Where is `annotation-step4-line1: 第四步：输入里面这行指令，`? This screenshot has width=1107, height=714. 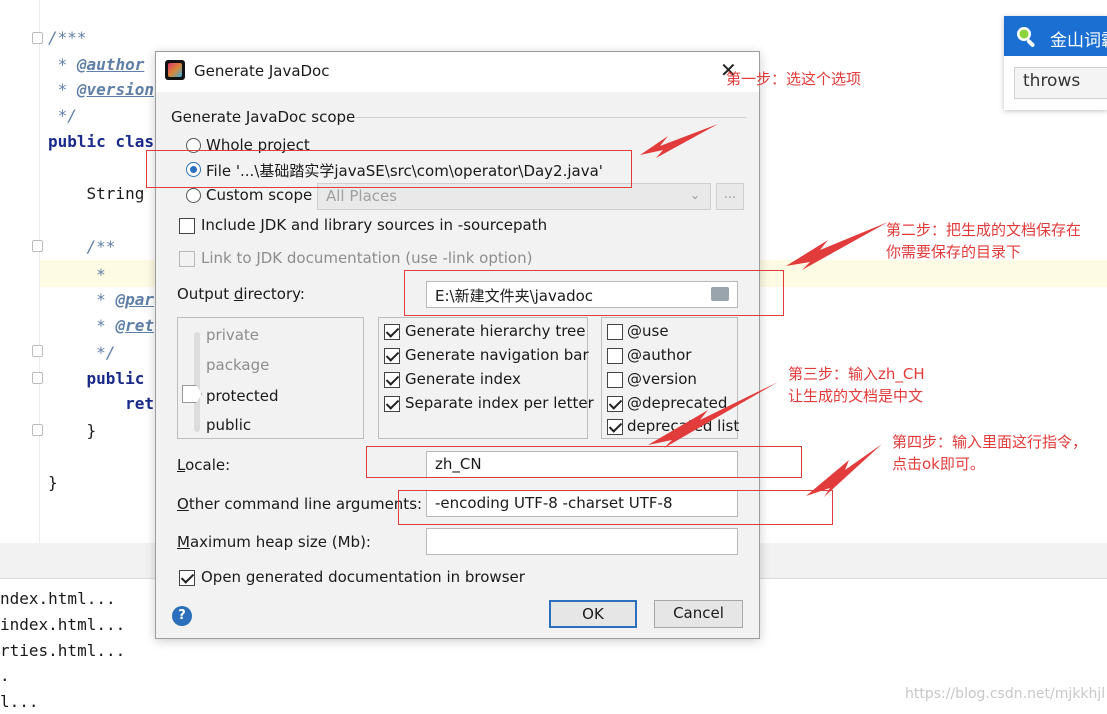
annotation-step4-line1: 第四步：输入里面这行指令， is located at coordinates (990, 442).